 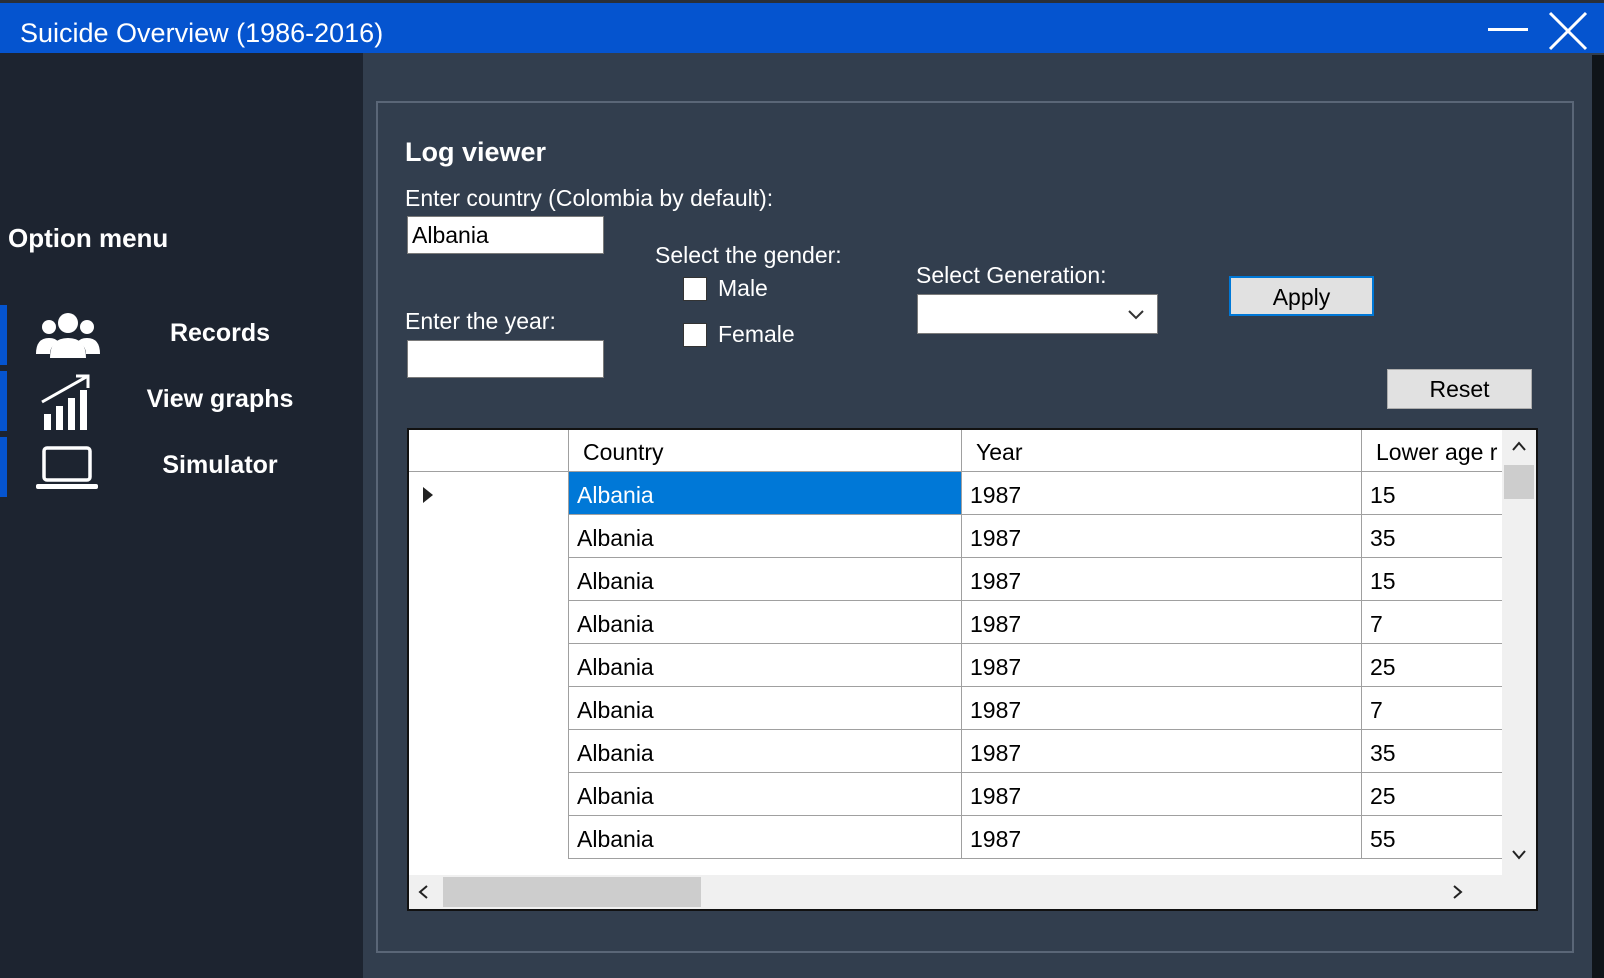 I want to click on scroll-right-icon, so click(x=1458, y=892).